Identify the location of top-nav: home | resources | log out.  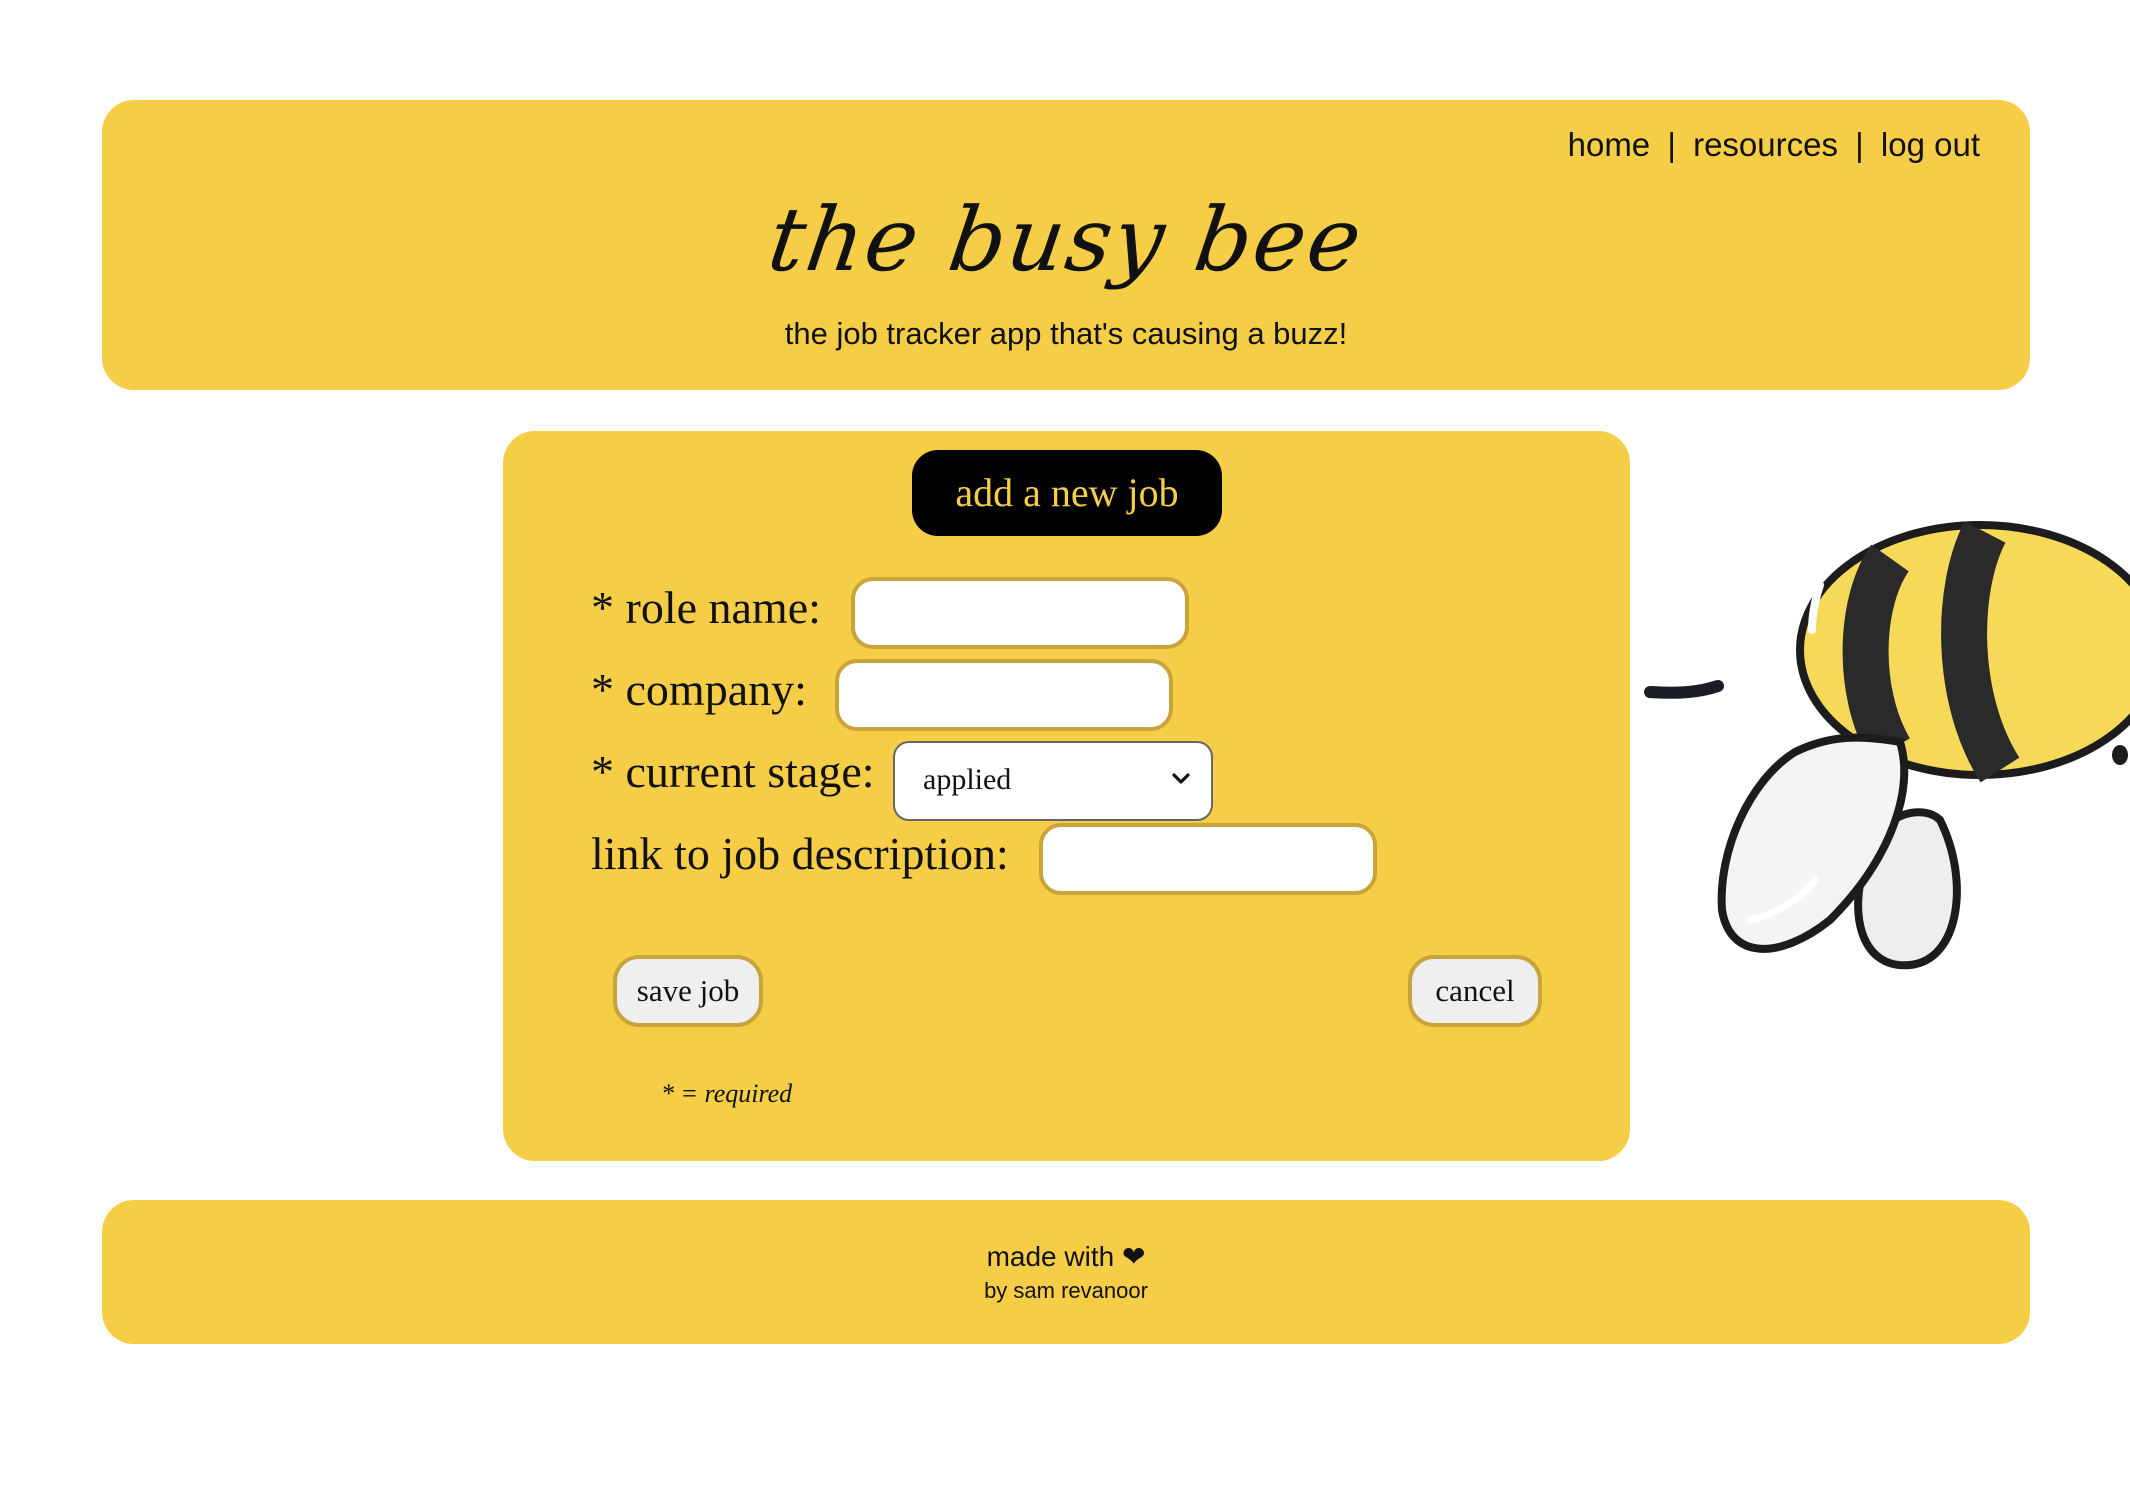
(1774, 145).